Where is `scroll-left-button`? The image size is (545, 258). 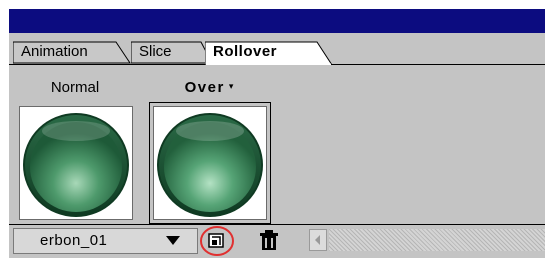 scroll-left-button is located at coordinates (318, 240).